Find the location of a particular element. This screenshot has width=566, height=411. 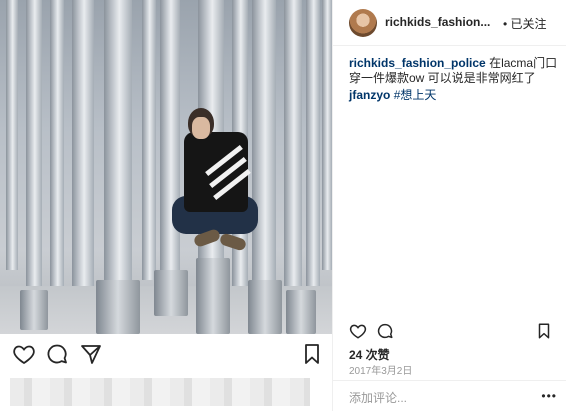

add-comment-row: 添加评论... ••• is located at coordinates (449, 395).